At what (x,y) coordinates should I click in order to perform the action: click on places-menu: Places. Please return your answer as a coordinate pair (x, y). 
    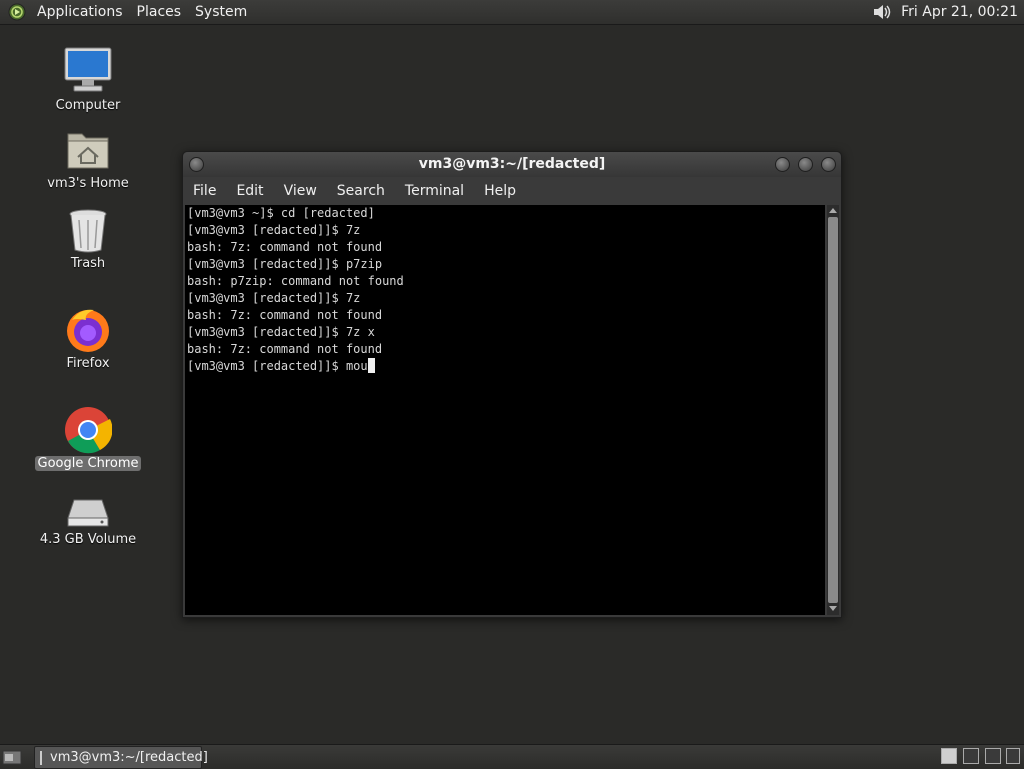
    Looking at the image, I should click on (159, 12).